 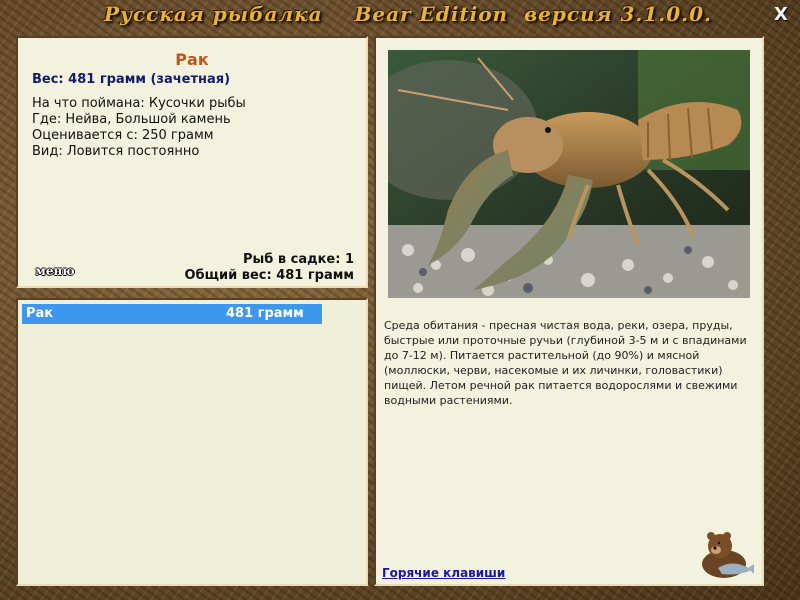 I want to click on list-item: Рак 481 грамм, so click(x=172, y=314).